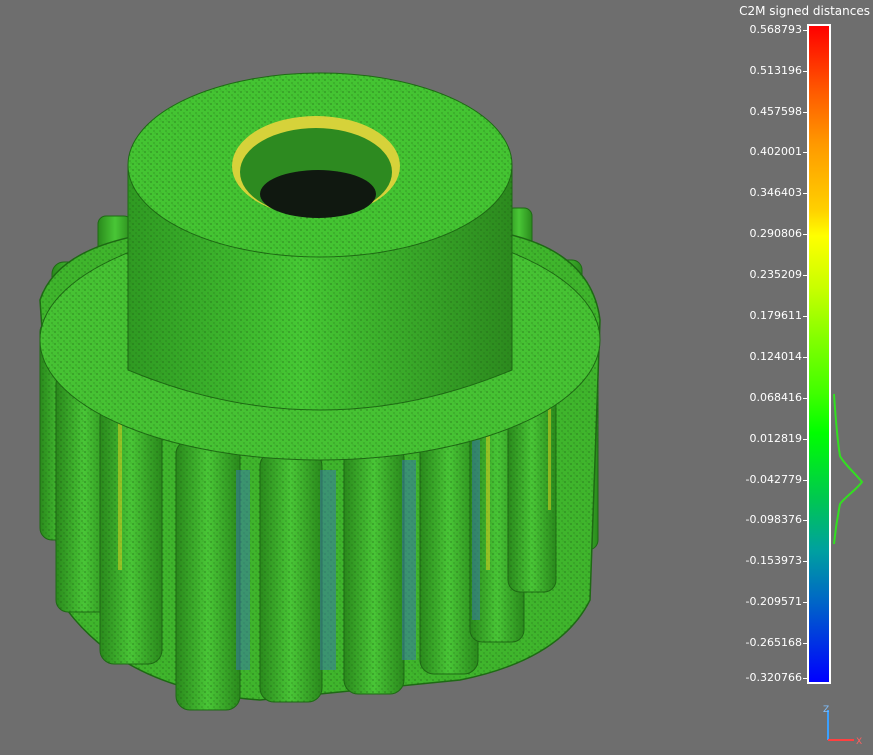 The width and height of the screenshot is (873, 755). I want to click on tick-label: 0.346403, so click(748, 193).